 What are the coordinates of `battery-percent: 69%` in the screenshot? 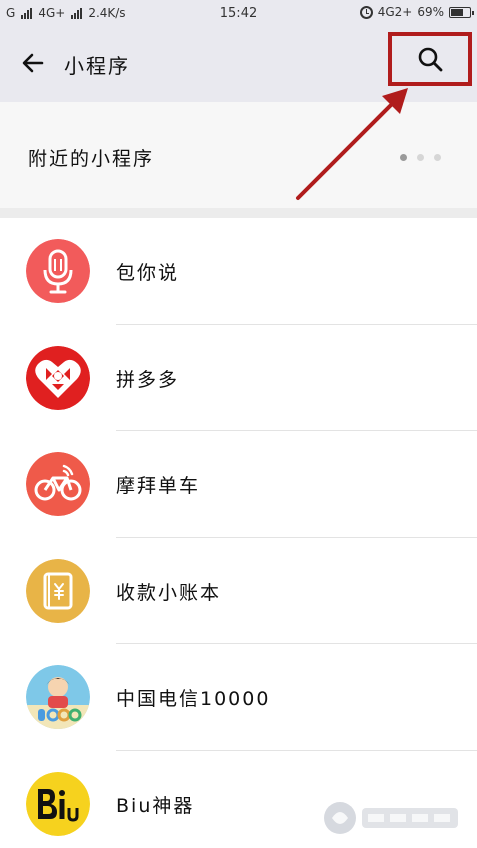 It's located at (430, 12).